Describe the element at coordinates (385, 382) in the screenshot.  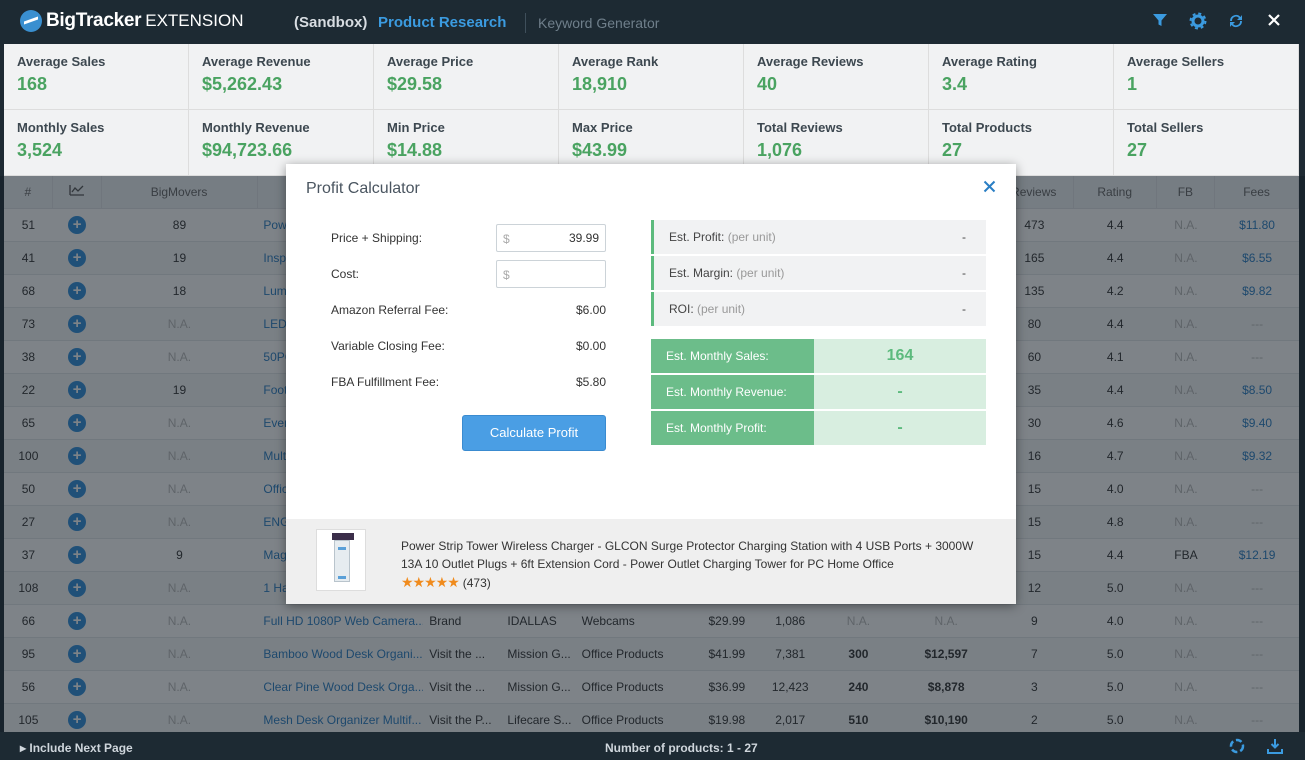
I see `fba-fee-label: FBA Fulfillment Fee:` at that location.